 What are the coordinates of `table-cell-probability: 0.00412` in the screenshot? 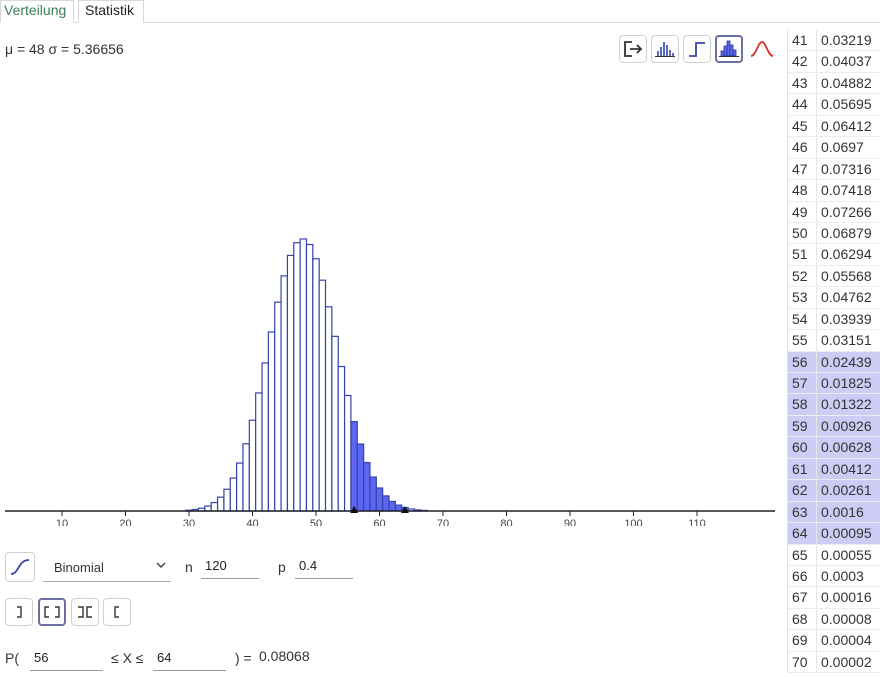 It's located at (846, 468).